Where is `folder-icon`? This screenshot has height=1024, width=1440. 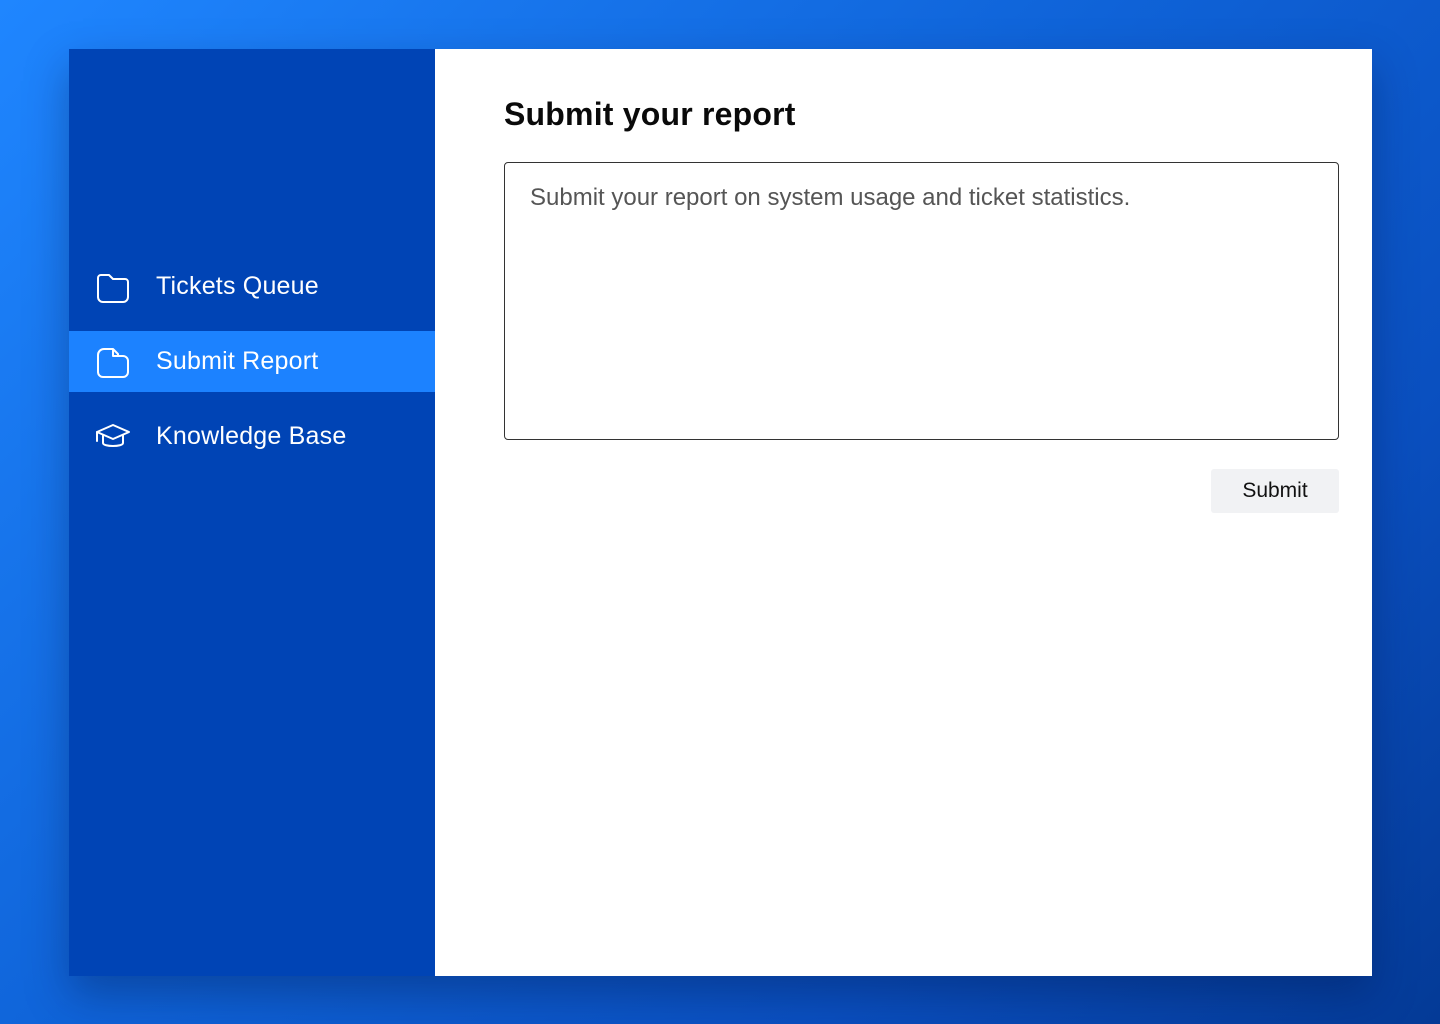 folder-icon is located at coordinates (113, 287).